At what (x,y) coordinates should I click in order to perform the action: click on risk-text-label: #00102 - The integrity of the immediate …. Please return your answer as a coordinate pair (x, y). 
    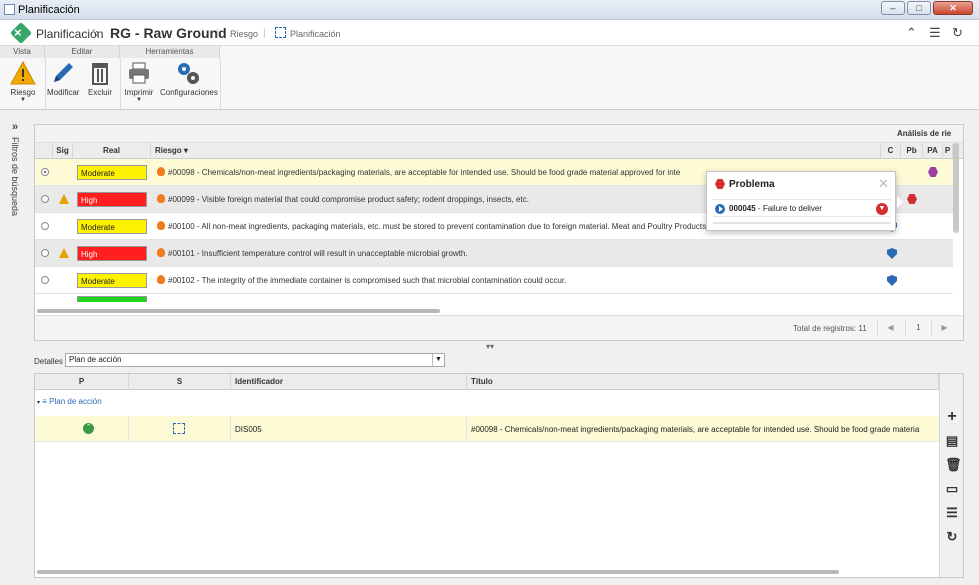
    Looking at the image, I should click on (367, 280).